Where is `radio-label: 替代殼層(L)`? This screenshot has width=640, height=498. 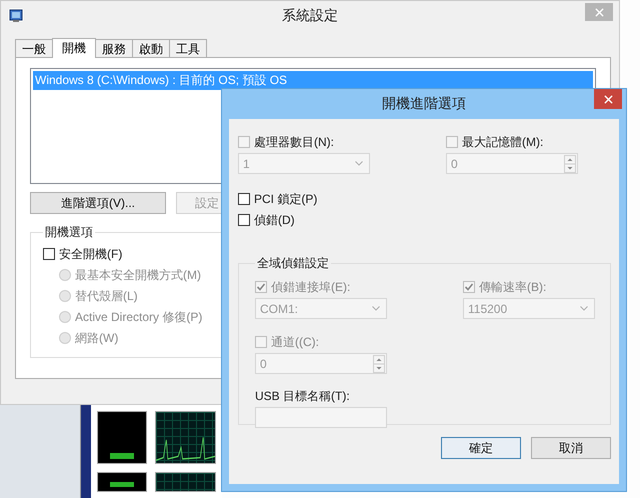
radio-label: 替代殼層(L) is located at coordinates (106, 296).